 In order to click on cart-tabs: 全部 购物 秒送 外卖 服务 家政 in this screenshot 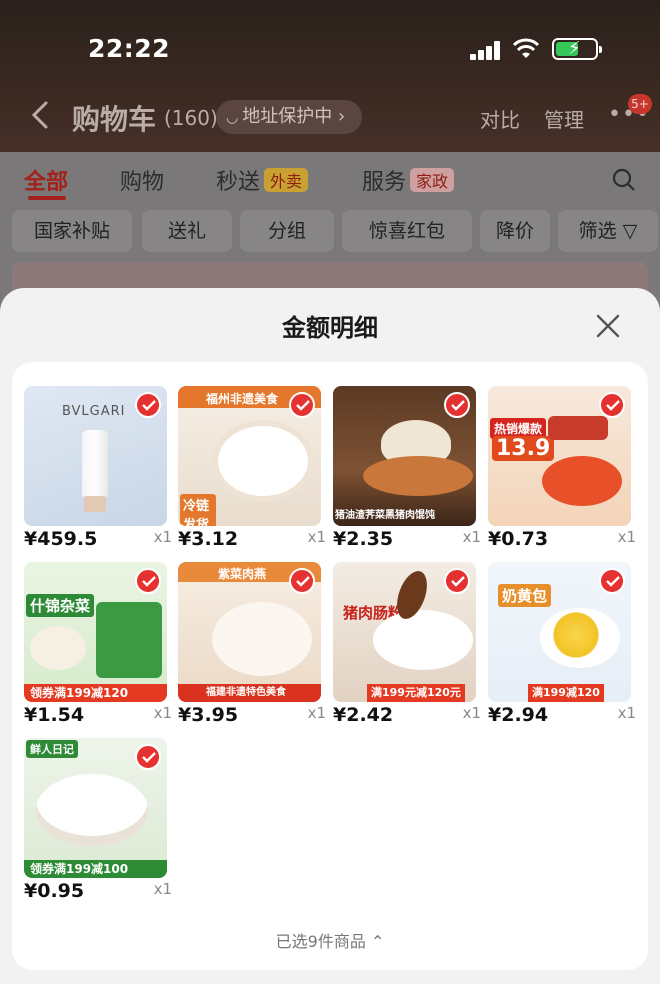, I will do `click(330, 182)`.